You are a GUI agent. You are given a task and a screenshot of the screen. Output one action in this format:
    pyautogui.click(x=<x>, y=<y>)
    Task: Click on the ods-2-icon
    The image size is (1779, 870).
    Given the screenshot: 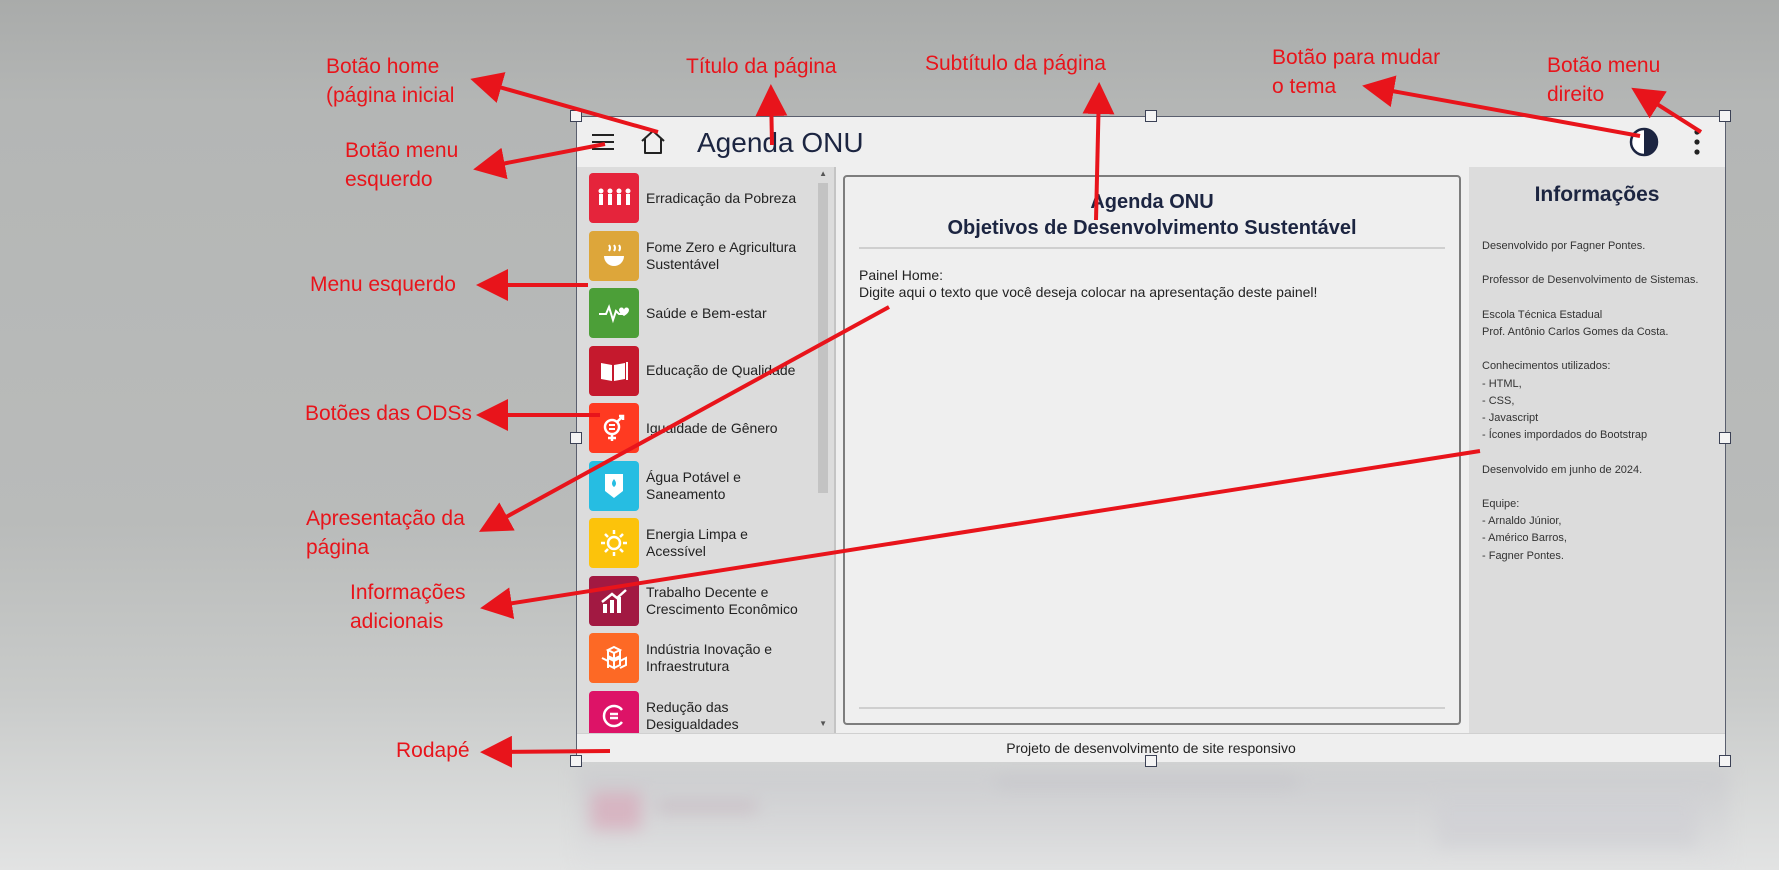 What is the action you would take?
    pyautogui.click(x=614, y=255)
    